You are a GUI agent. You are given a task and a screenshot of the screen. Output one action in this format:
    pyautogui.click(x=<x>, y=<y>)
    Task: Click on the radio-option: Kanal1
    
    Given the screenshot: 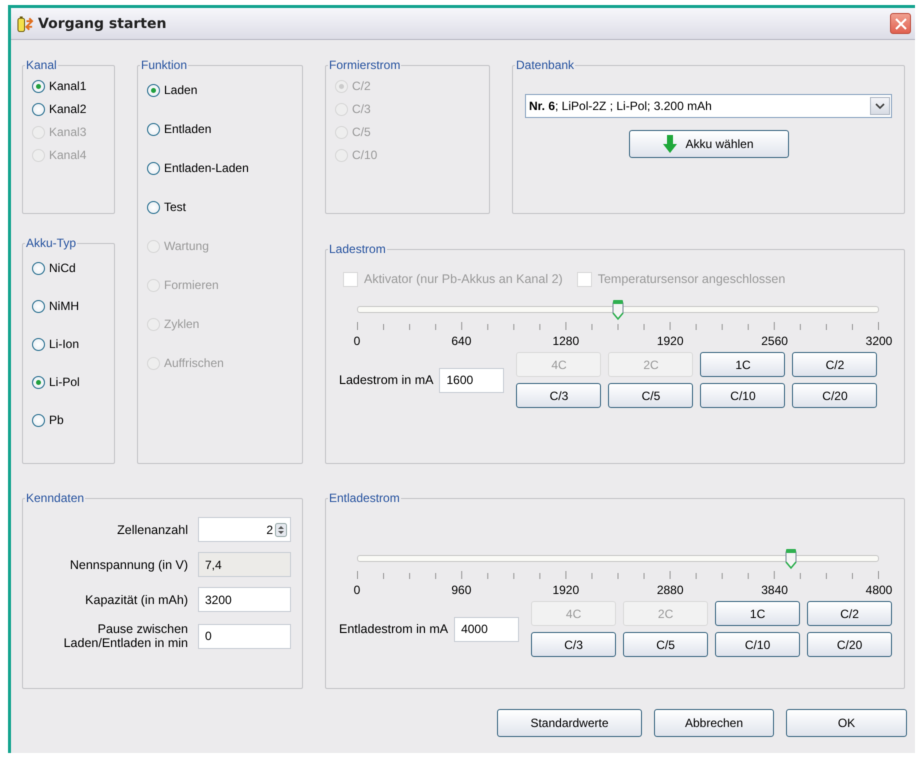 What is the action you would take?
    pyautogui.click(x=73, y=86)
    